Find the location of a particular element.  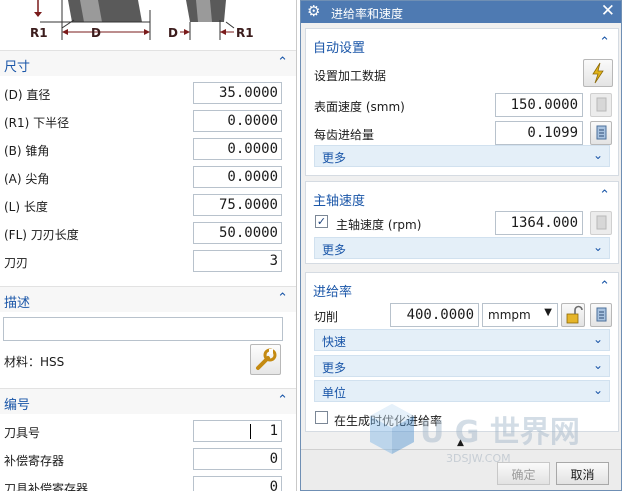

description-section-header: 描述 ⌃ is located at coordinates (148, 299).